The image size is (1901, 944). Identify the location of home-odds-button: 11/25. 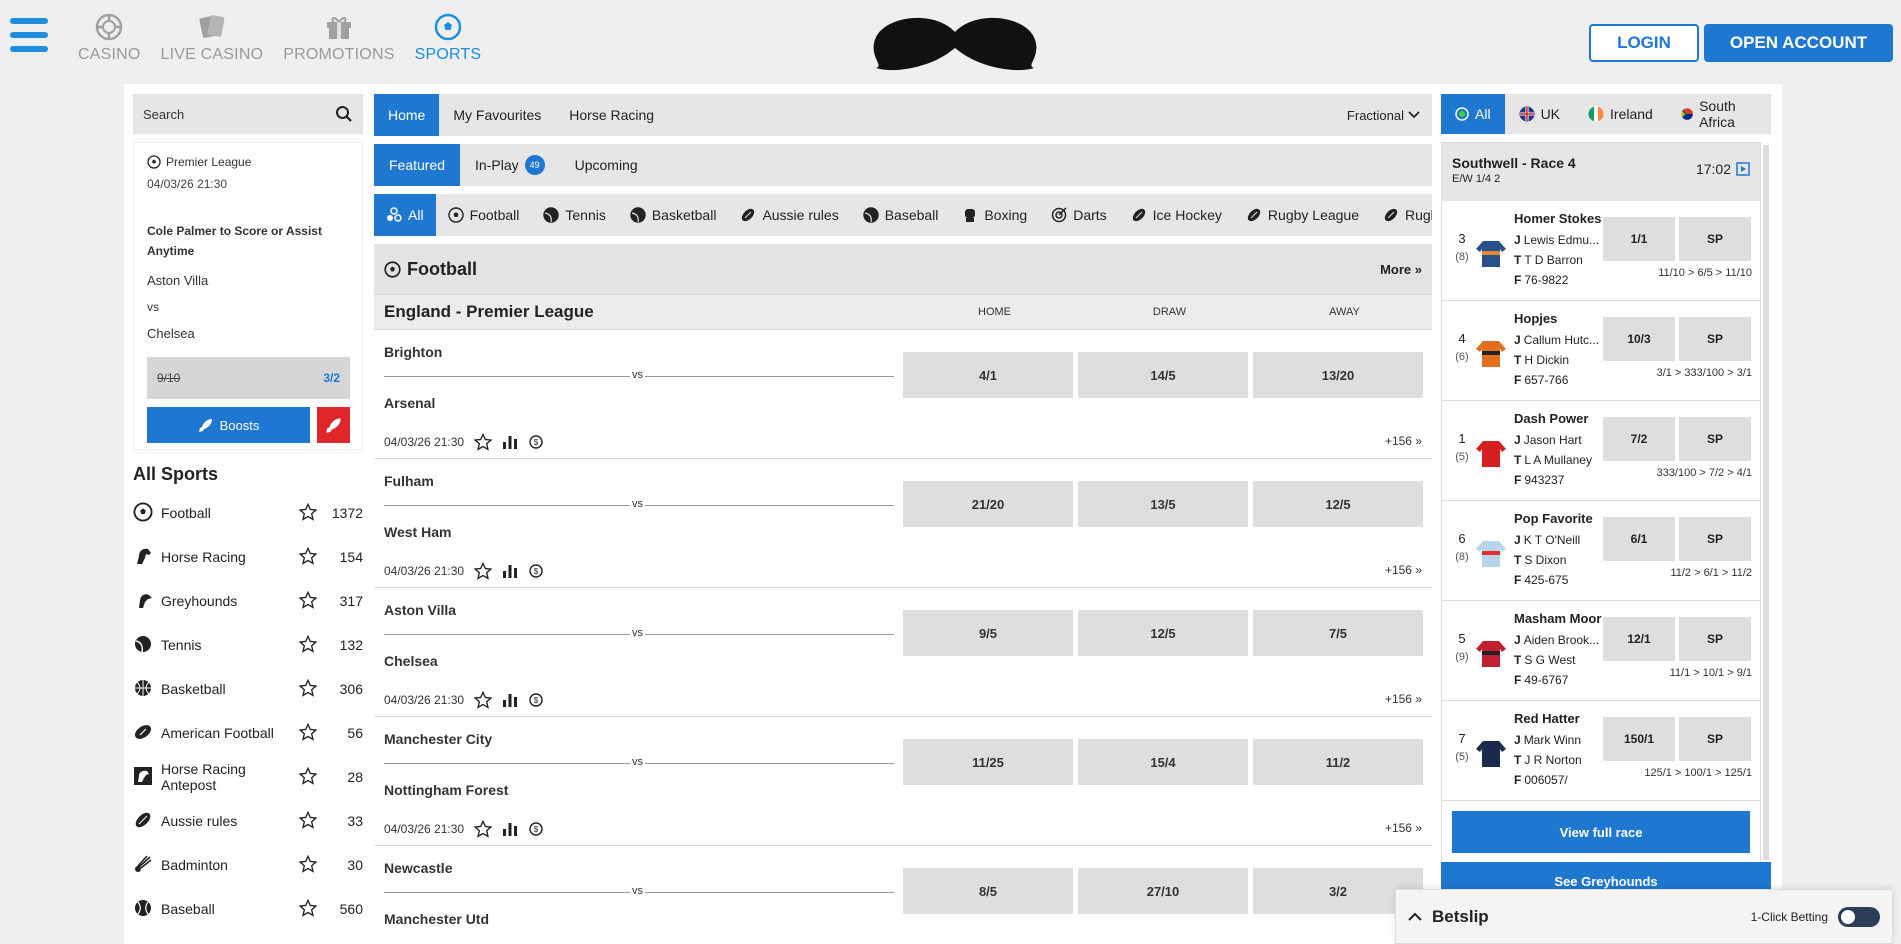
(988, 762).